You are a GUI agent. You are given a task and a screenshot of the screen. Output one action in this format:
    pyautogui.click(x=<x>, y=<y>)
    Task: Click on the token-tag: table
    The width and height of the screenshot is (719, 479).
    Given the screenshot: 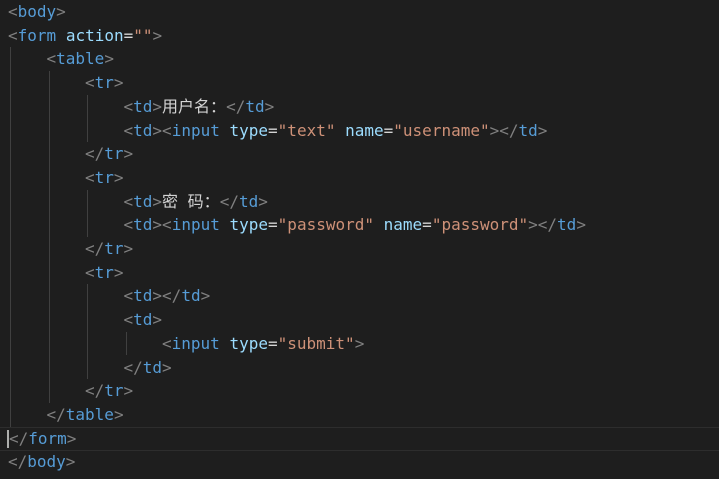 What is the action you would take?
    pyautogui.click(x=80, y=59)
    